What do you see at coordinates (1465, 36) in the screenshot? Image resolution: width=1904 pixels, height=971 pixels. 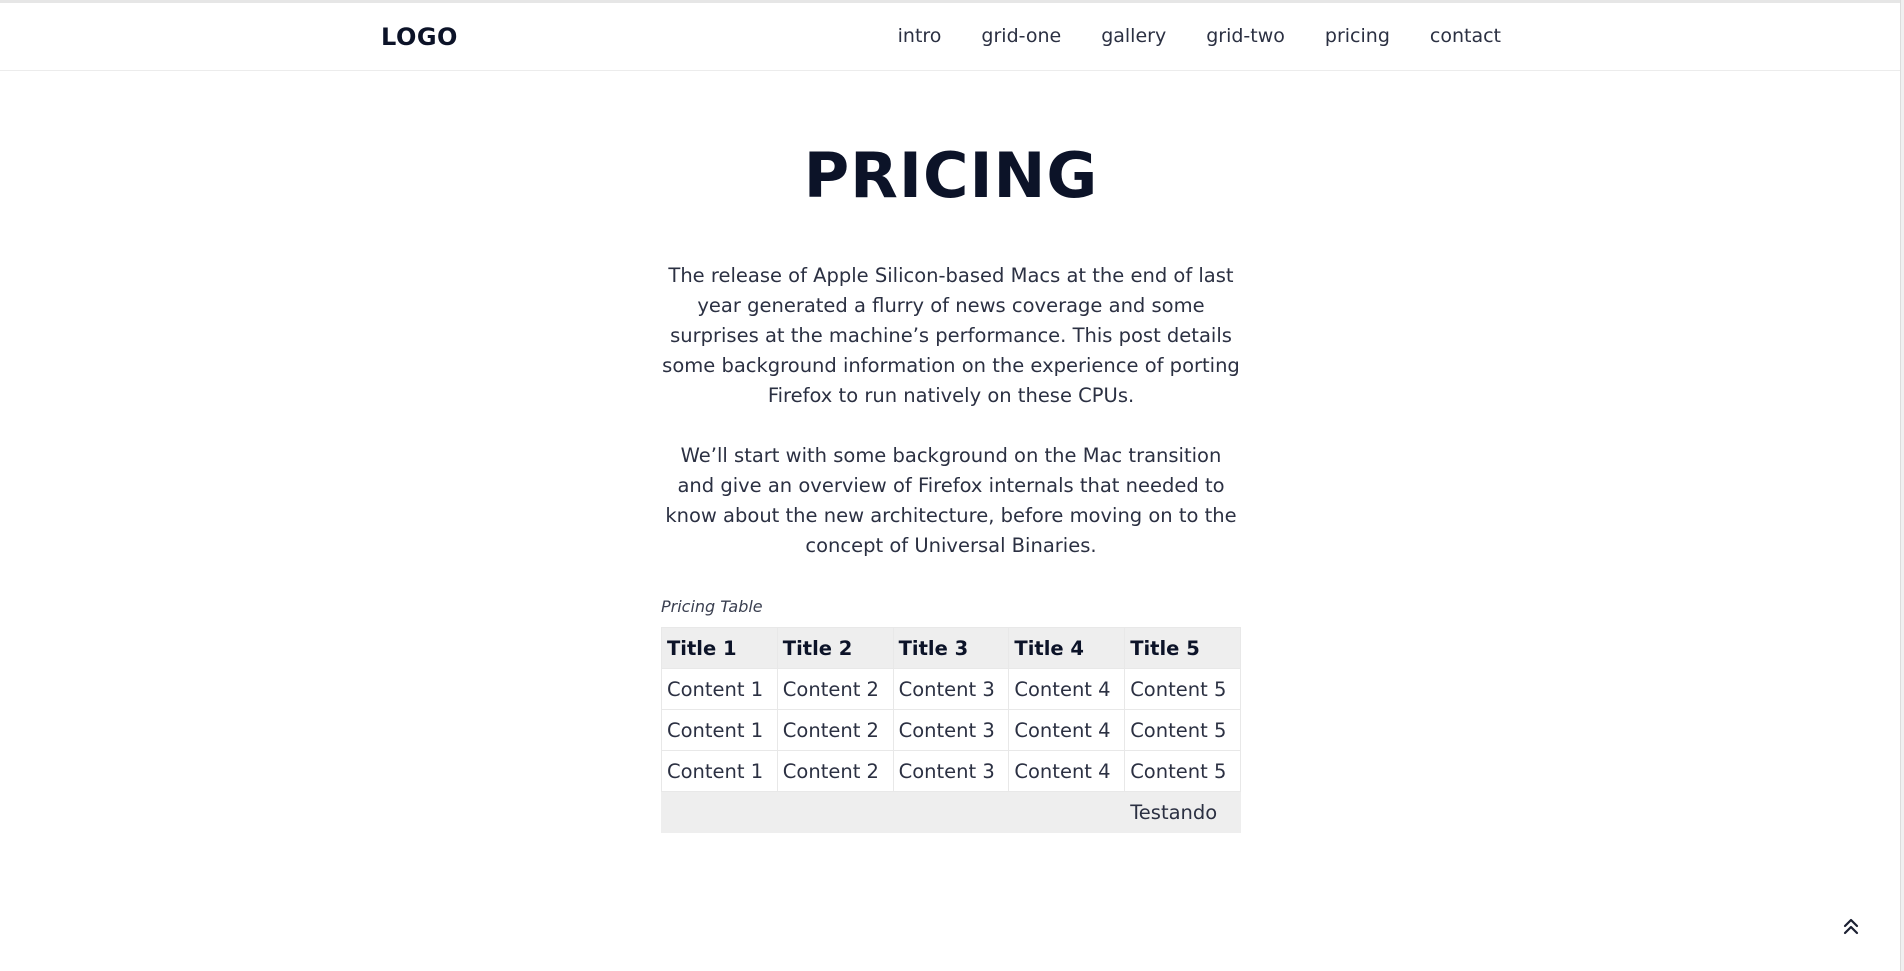 I see `nav-link-contact: contact` at bounding box center [1465, 36].